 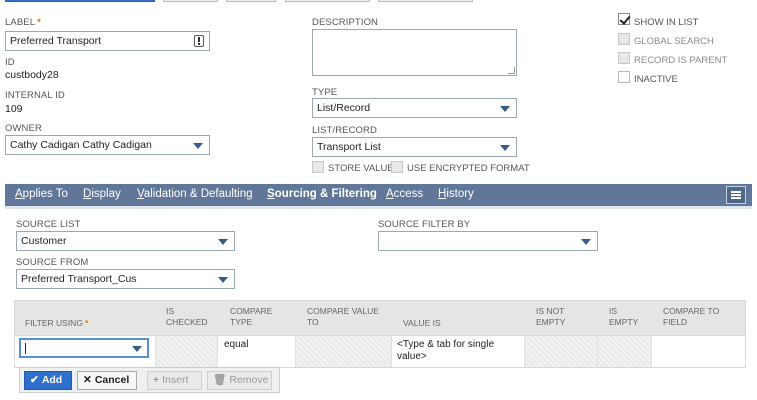 What do you see at coordinates (107, 41) in the screenshot?
I see `label-input: Preferred Transport` at bounding box center [107, 41].